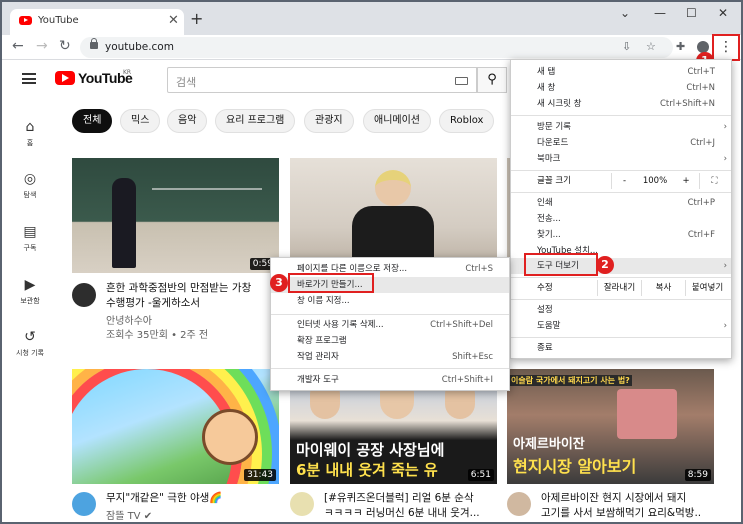 The height and width of the screenshot is (524, 743). I want to click on install-app-icon: ⇩, so click(626, 46).